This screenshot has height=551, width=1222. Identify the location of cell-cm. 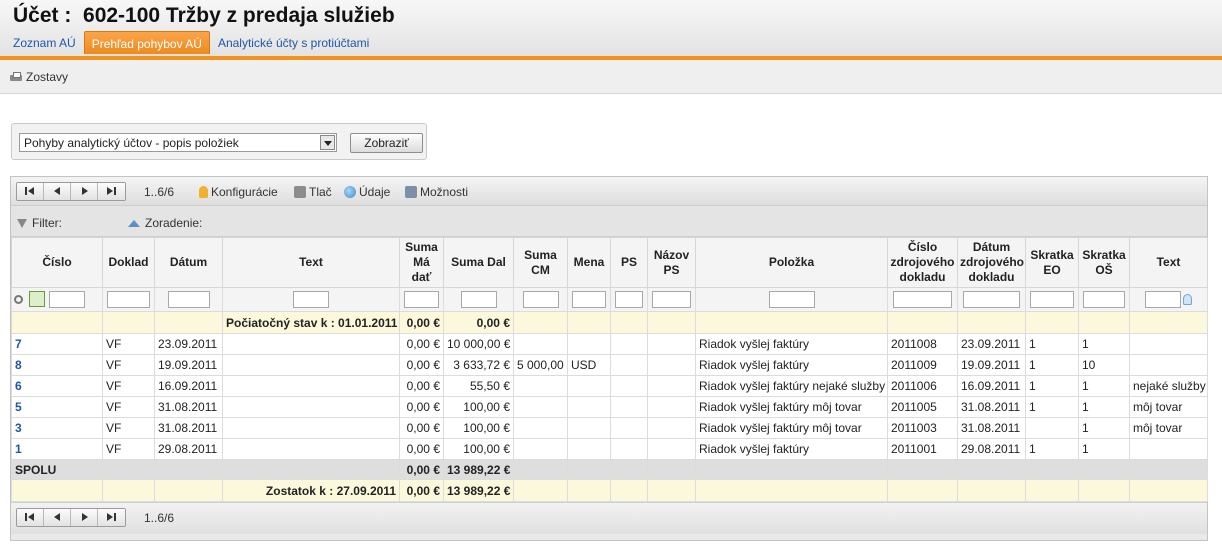
(540, 344).